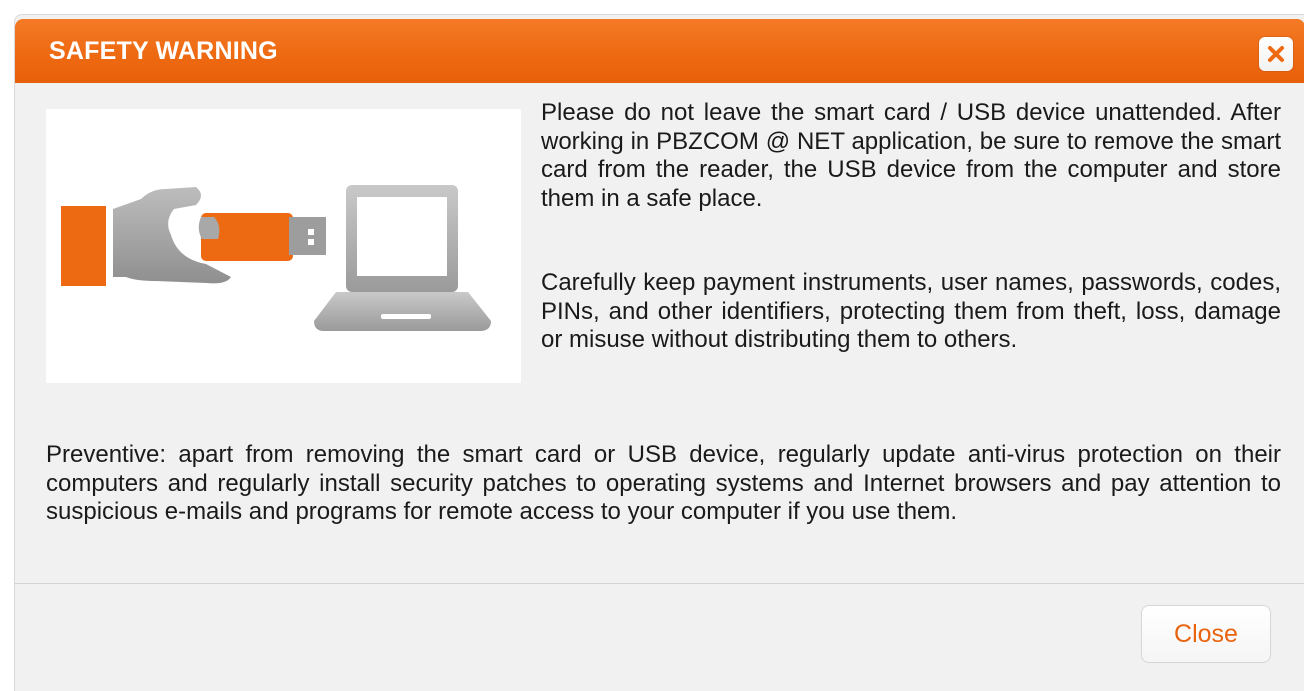 Image resolution: width=1304 pixels, height=691 pixels. I want to click on laptop-trackpad-shape, so click(406, 316).